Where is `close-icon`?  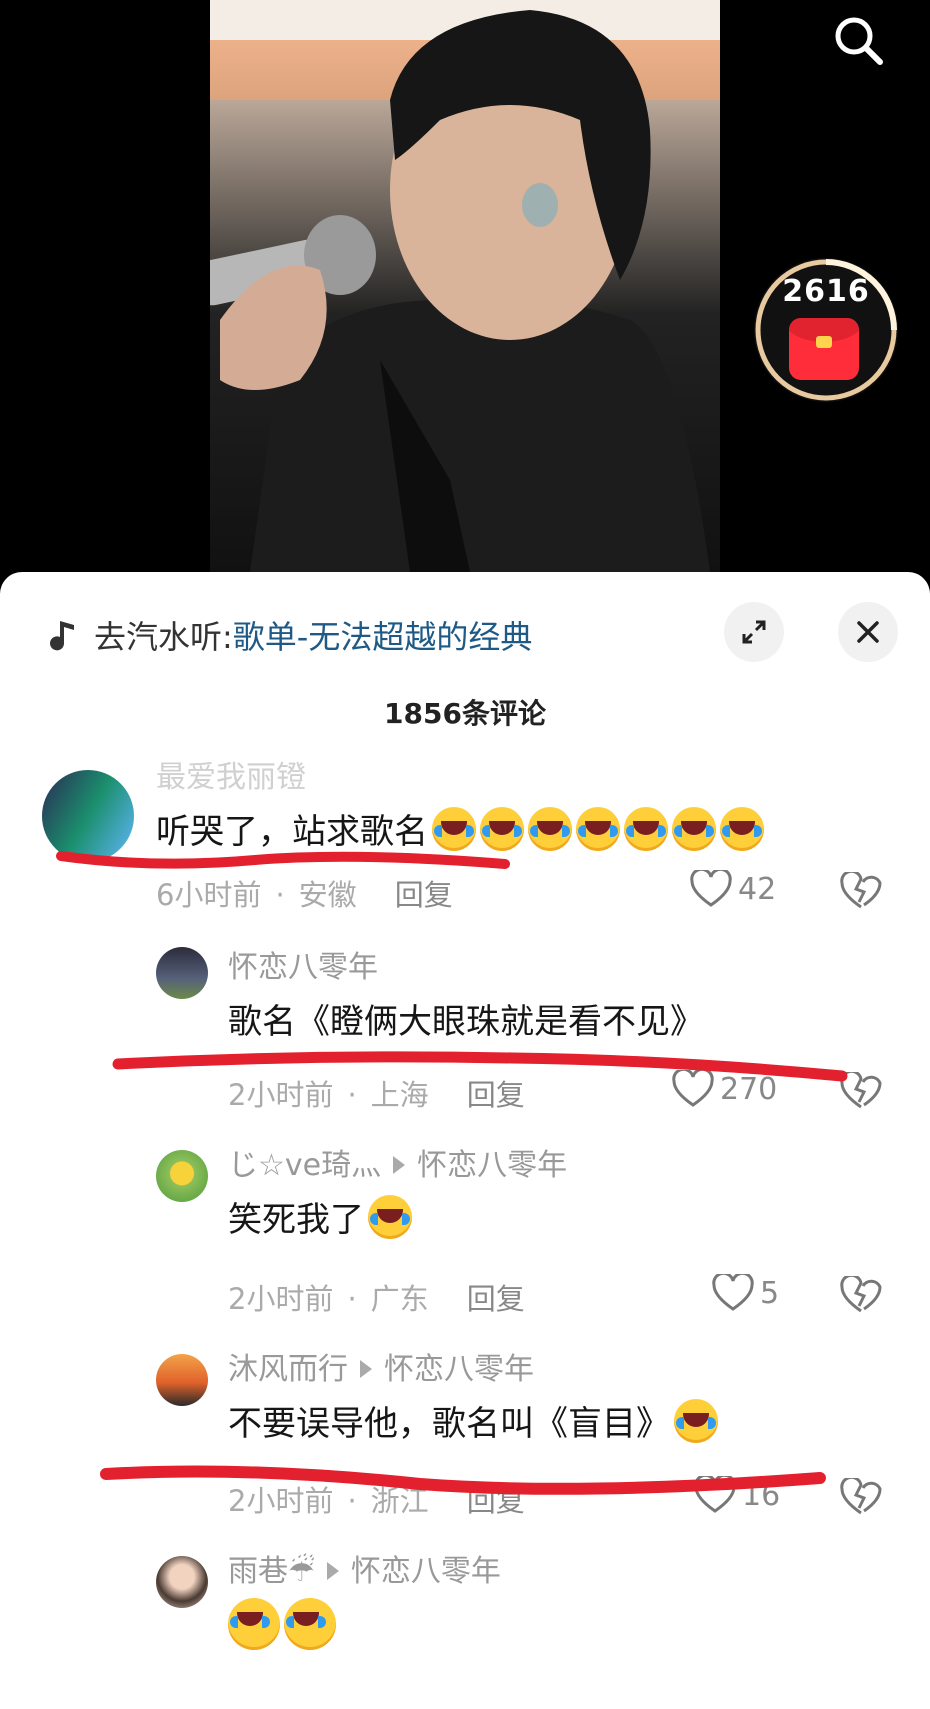
close-icon is located at coordinates (868, 632).